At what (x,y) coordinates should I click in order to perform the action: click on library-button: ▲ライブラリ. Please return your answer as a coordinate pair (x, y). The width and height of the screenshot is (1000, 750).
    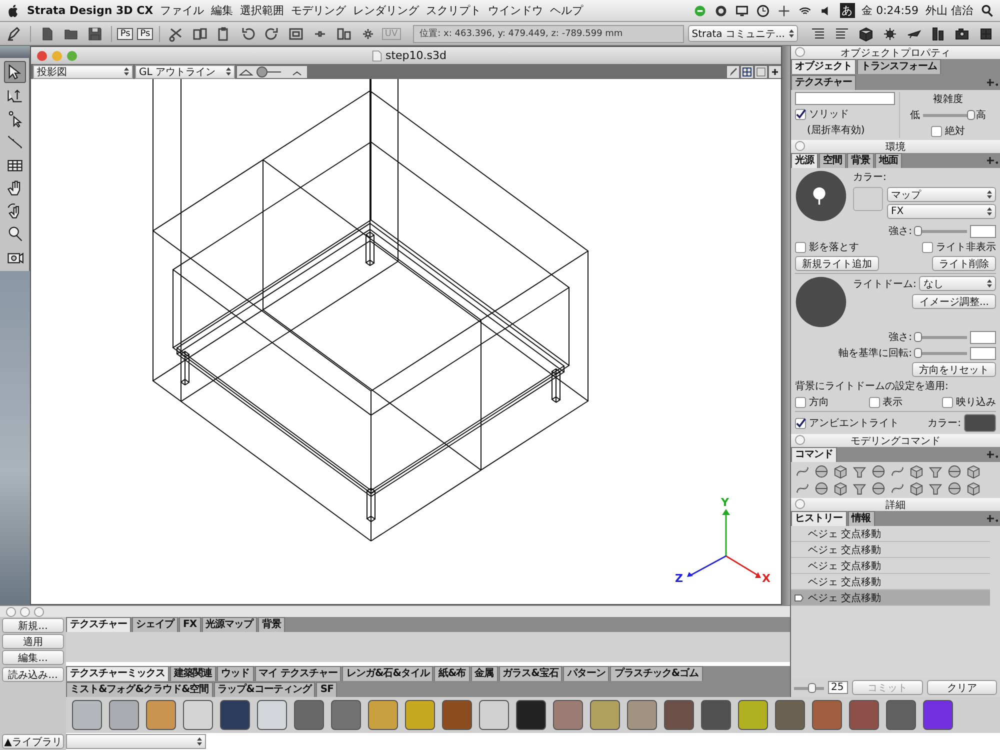
    Looking at the image, I should click on (33, 741).